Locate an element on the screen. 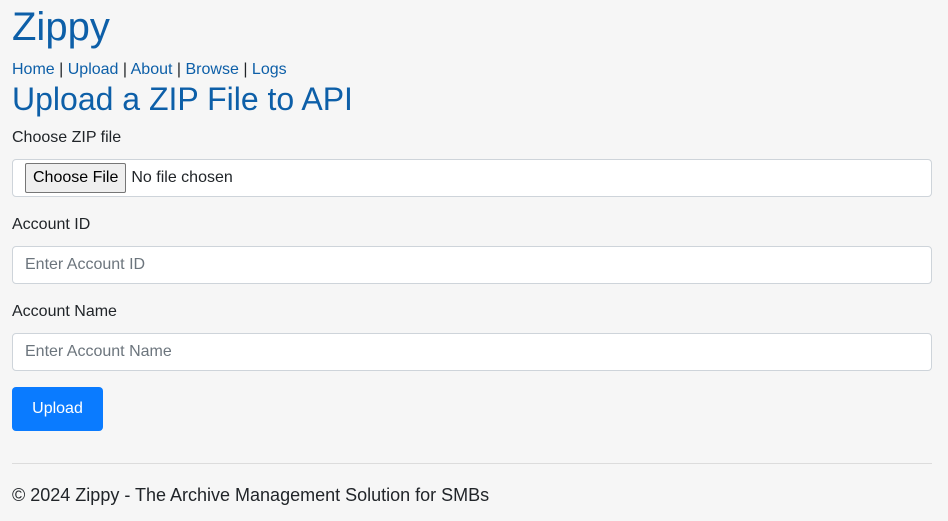 The height and width of the screenshot is (521, 948). choose-file-button: Choose File is located at coordinates (76, 178).